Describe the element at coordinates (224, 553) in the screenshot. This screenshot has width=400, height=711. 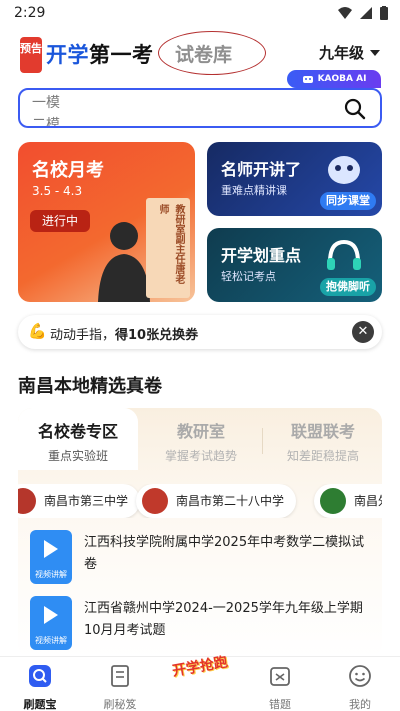
I see `paper-title: 江西科技学院附属中学2025年中考数学二模拟试卷` at that location.